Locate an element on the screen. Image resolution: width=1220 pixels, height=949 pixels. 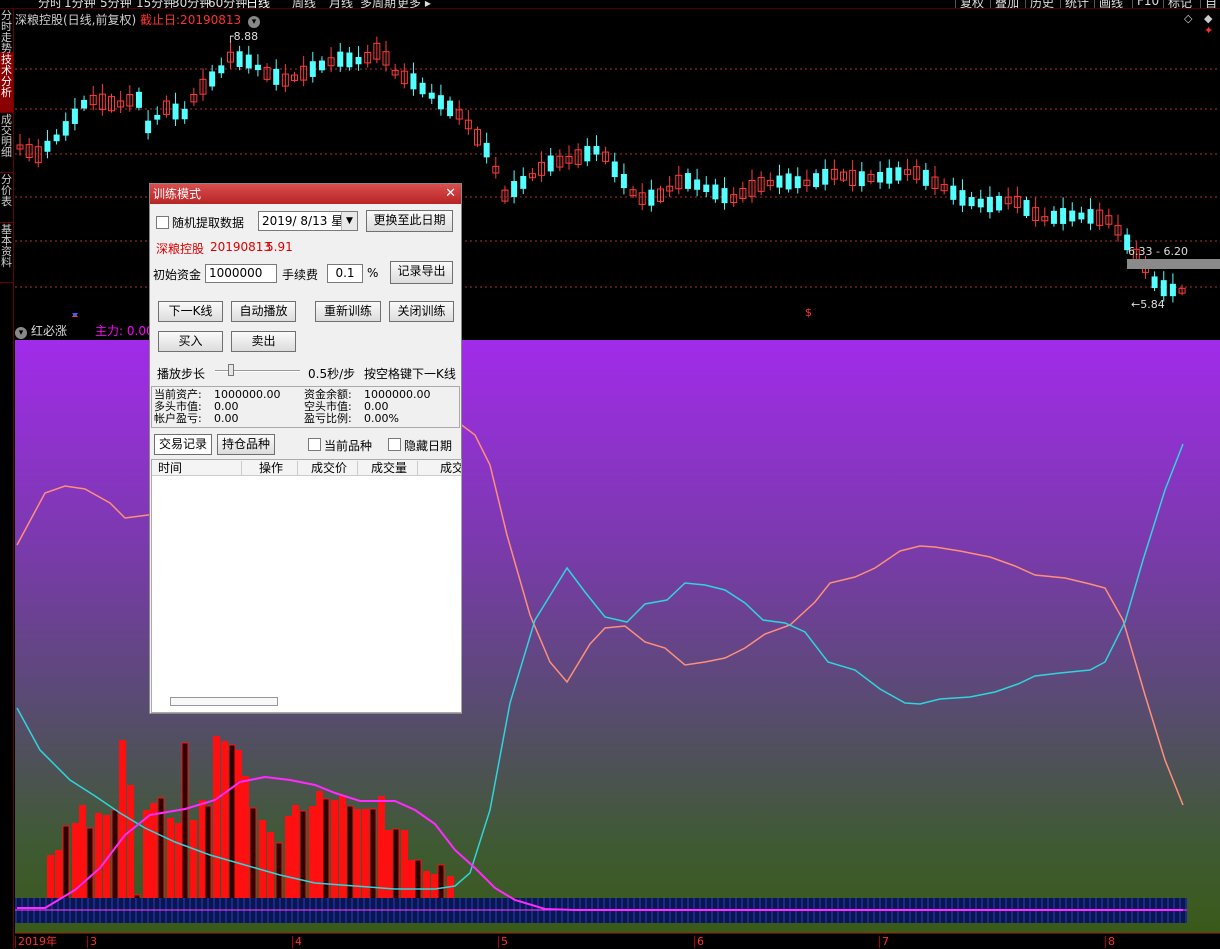
random-data-label: 随机提取数据 is located at coordinates (208, 223).